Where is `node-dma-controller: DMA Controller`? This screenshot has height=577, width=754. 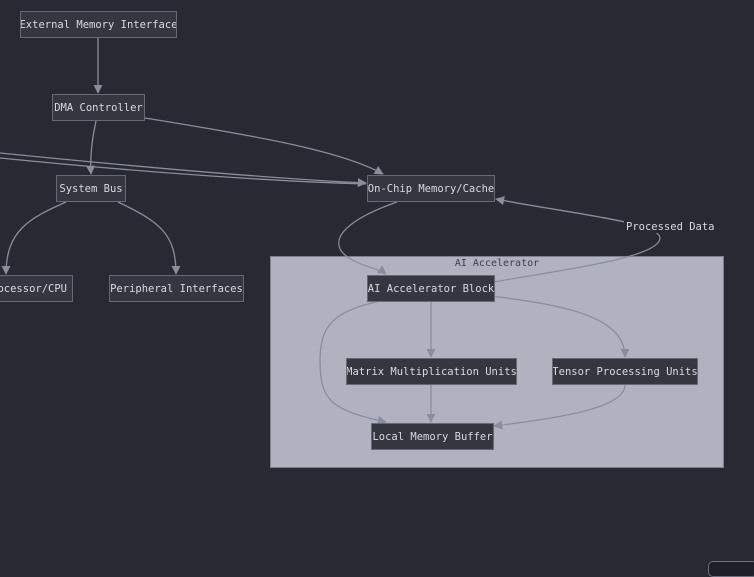
node-dma-controller: DMA Controller is located at coordinates (98, 107).